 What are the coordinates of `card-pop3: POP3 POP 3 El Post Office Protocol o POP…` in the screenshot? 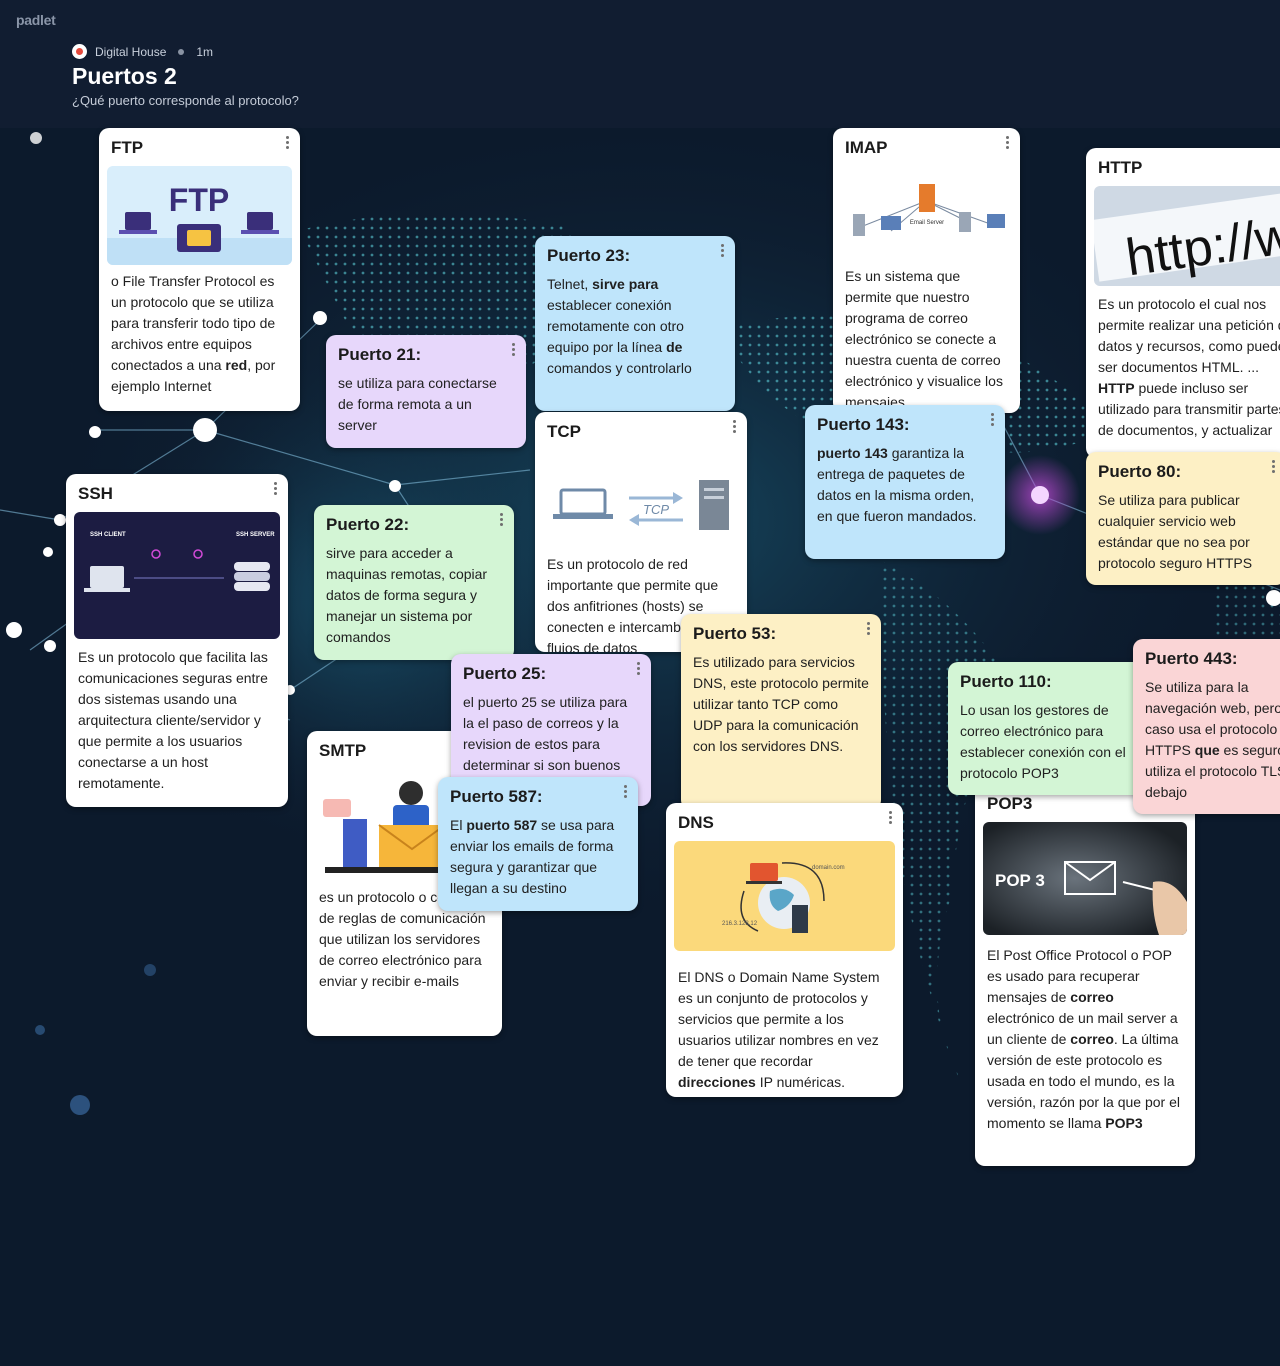 It's located at (1085, 975).